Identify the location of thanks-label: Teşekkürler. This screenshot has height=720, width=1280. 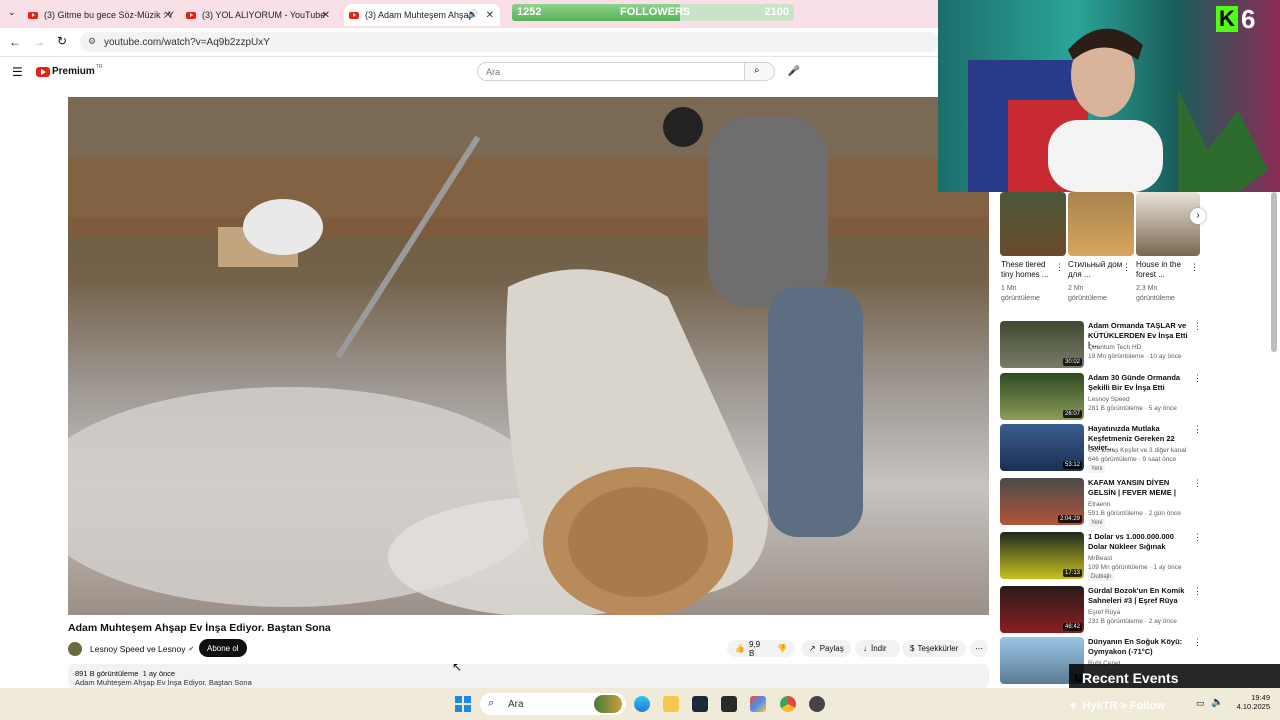
(938, 648).